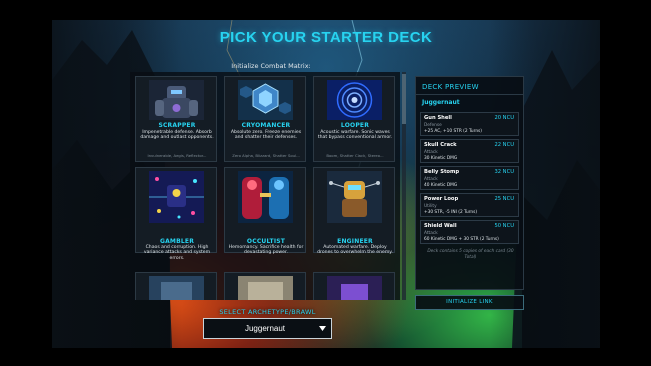 This screenshot has height=366, width=651. What do you see at coordinates (441, 199) in the screenshot?
I see `deck-card-name: Power Loop` at bounding box center [441, 199].